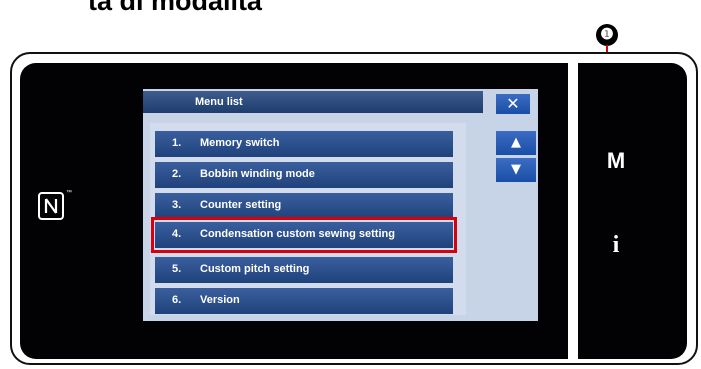 The height and width of the screenshot is (369, 701). Describe the element at coordinates (313, 102) in the screenshot. I see `menu-list-titlebar` at that location.